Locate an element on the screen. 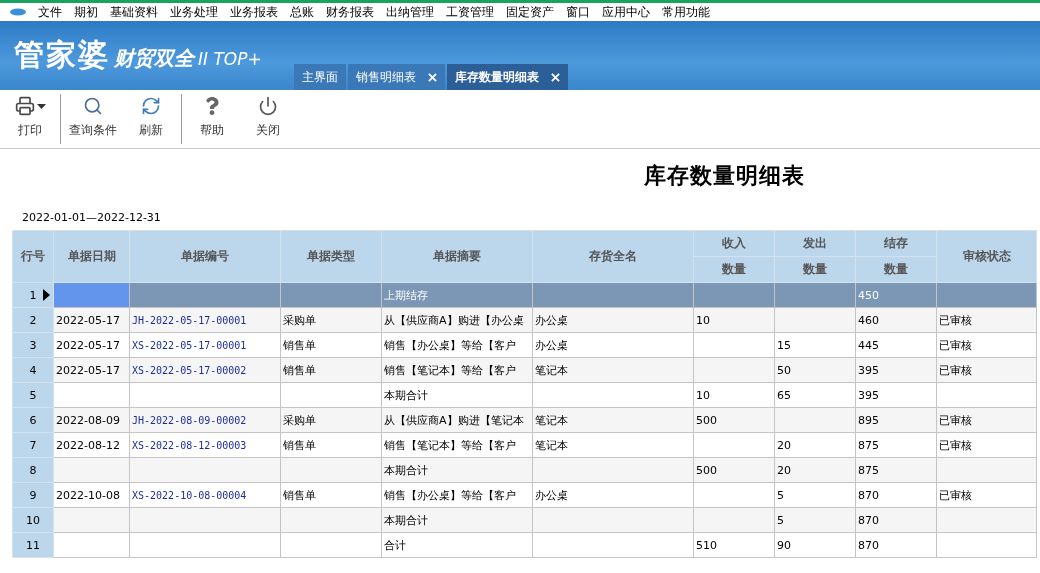 Image resolution: width=1040 pixels, height=573 pixels. table-cell: 895 is located at coordinates (896, 420).